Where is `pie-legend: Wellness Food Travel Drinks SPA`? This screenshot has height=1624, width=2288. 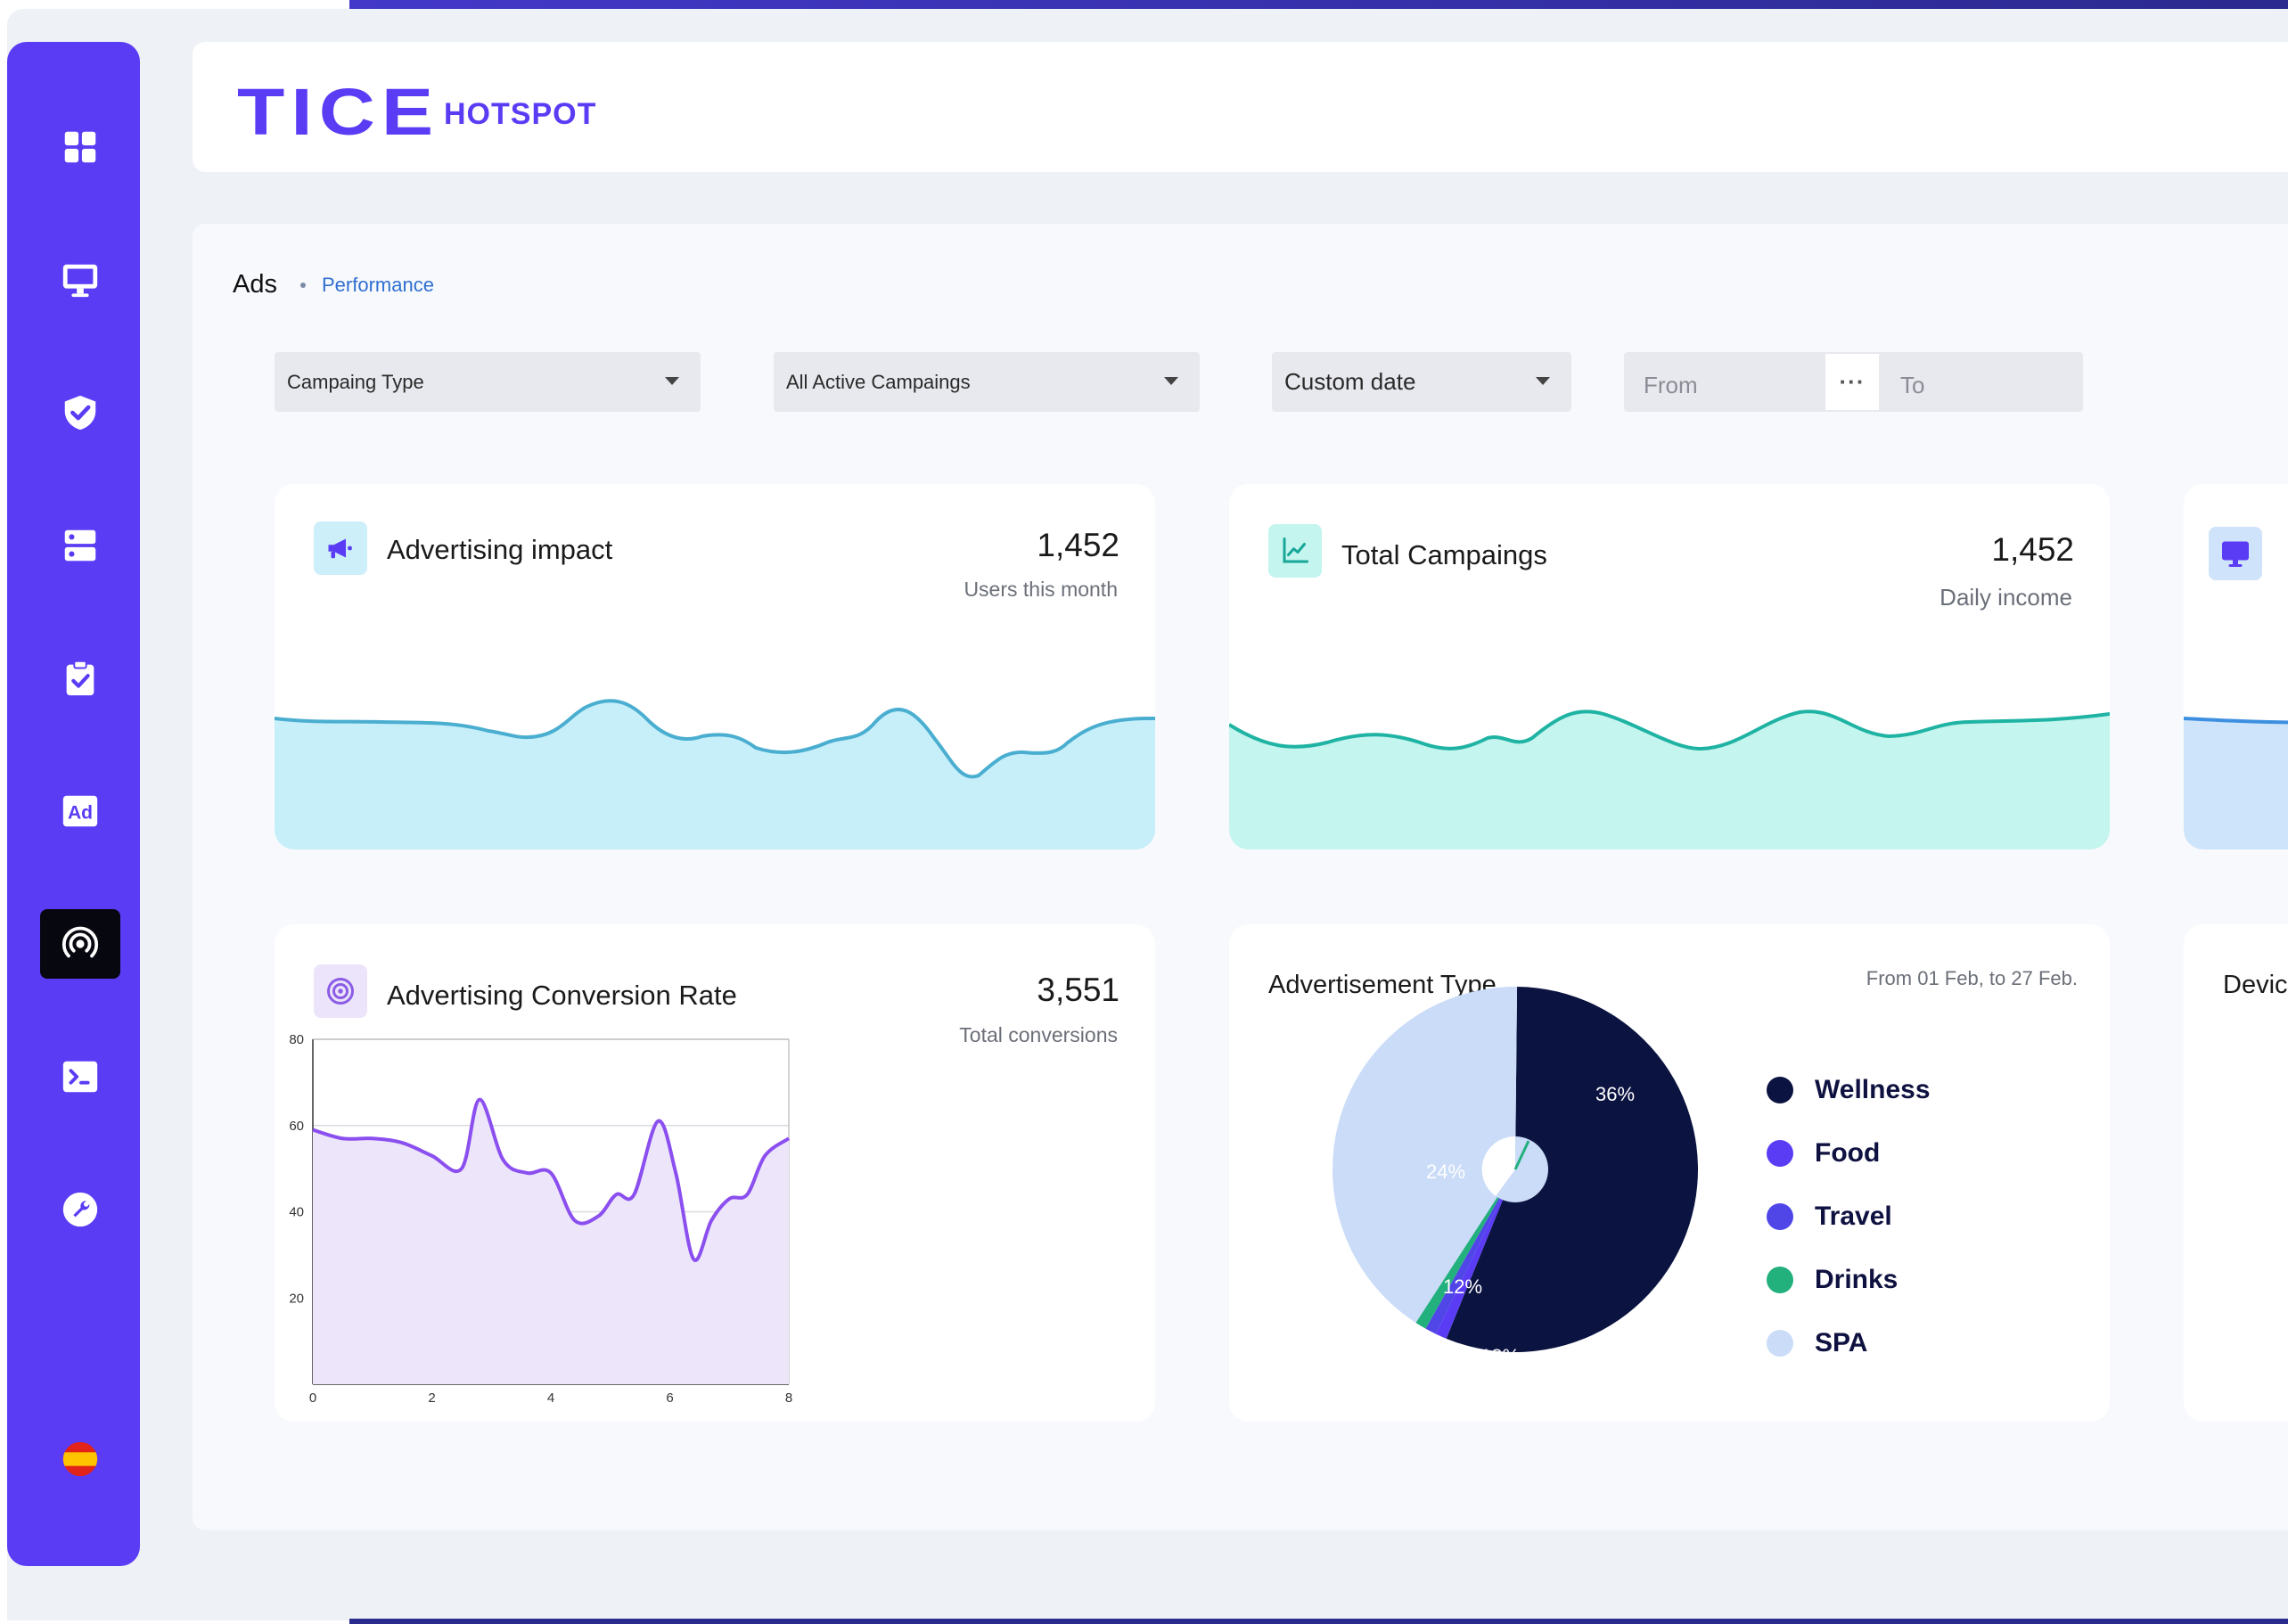 pie-legend: Wellness Food Travel Drinks SPA is located at coordinates (1849, 1216).